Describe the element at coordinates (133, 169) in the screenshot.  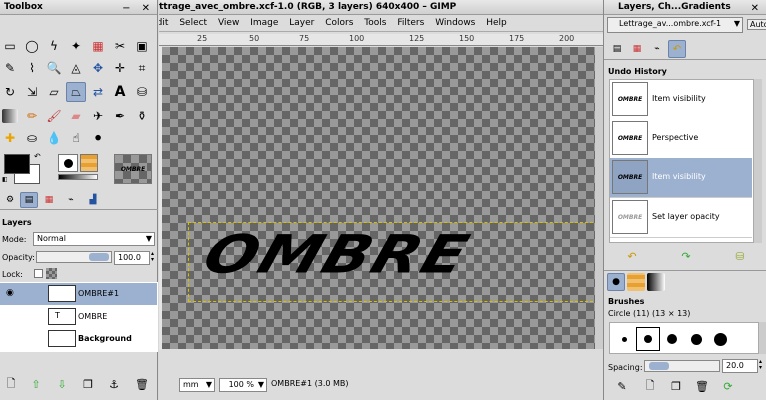
I see `active-image-preview: OMBRE` at that location.